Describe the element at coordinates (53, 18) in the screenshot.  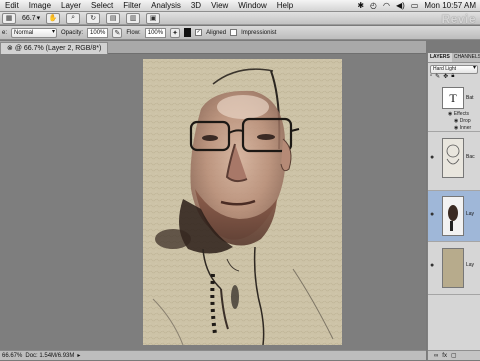
I see `hand-tool-icon: ✋` at that location.